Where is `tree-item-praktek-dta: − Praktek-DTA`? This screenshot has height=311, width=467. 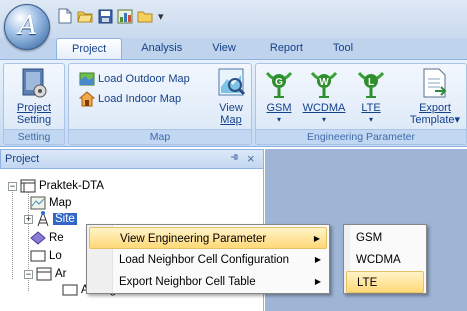 tree-item-praktek-dta: − Praktek-DTA is located at coordinates (56, 186).